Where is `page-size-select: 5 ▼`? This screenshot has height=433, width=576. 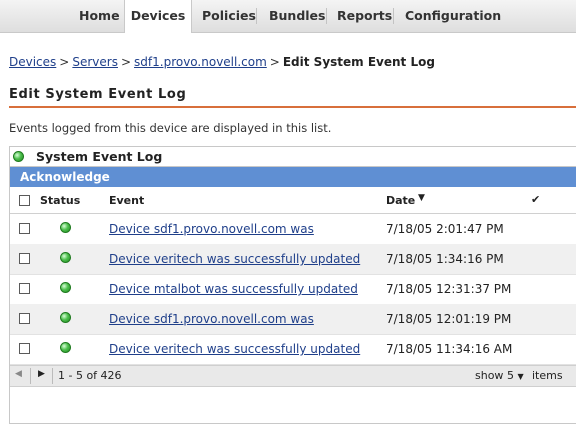 page-size-select: 5 ▼ is located at coordinates (515, 375).